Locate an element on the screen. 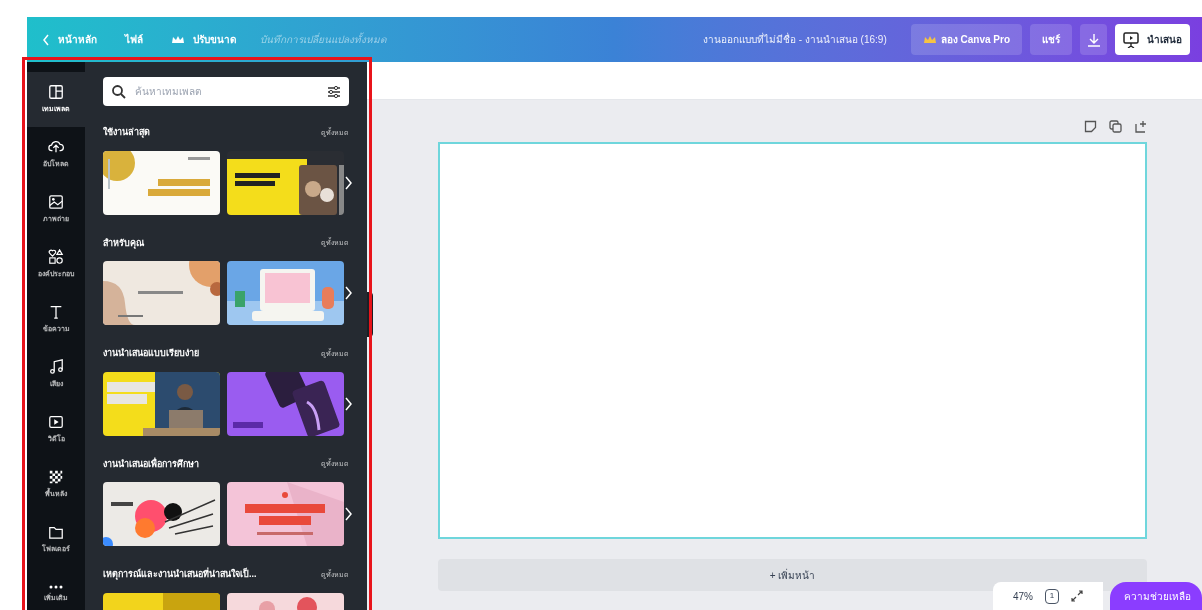 The height and width of the screenshot is (610, 1202). document-title: งานออกแบบที่ไม่มีชื่อ - งานนำเสนอ (16:9) is located at coordinates (794, 39).